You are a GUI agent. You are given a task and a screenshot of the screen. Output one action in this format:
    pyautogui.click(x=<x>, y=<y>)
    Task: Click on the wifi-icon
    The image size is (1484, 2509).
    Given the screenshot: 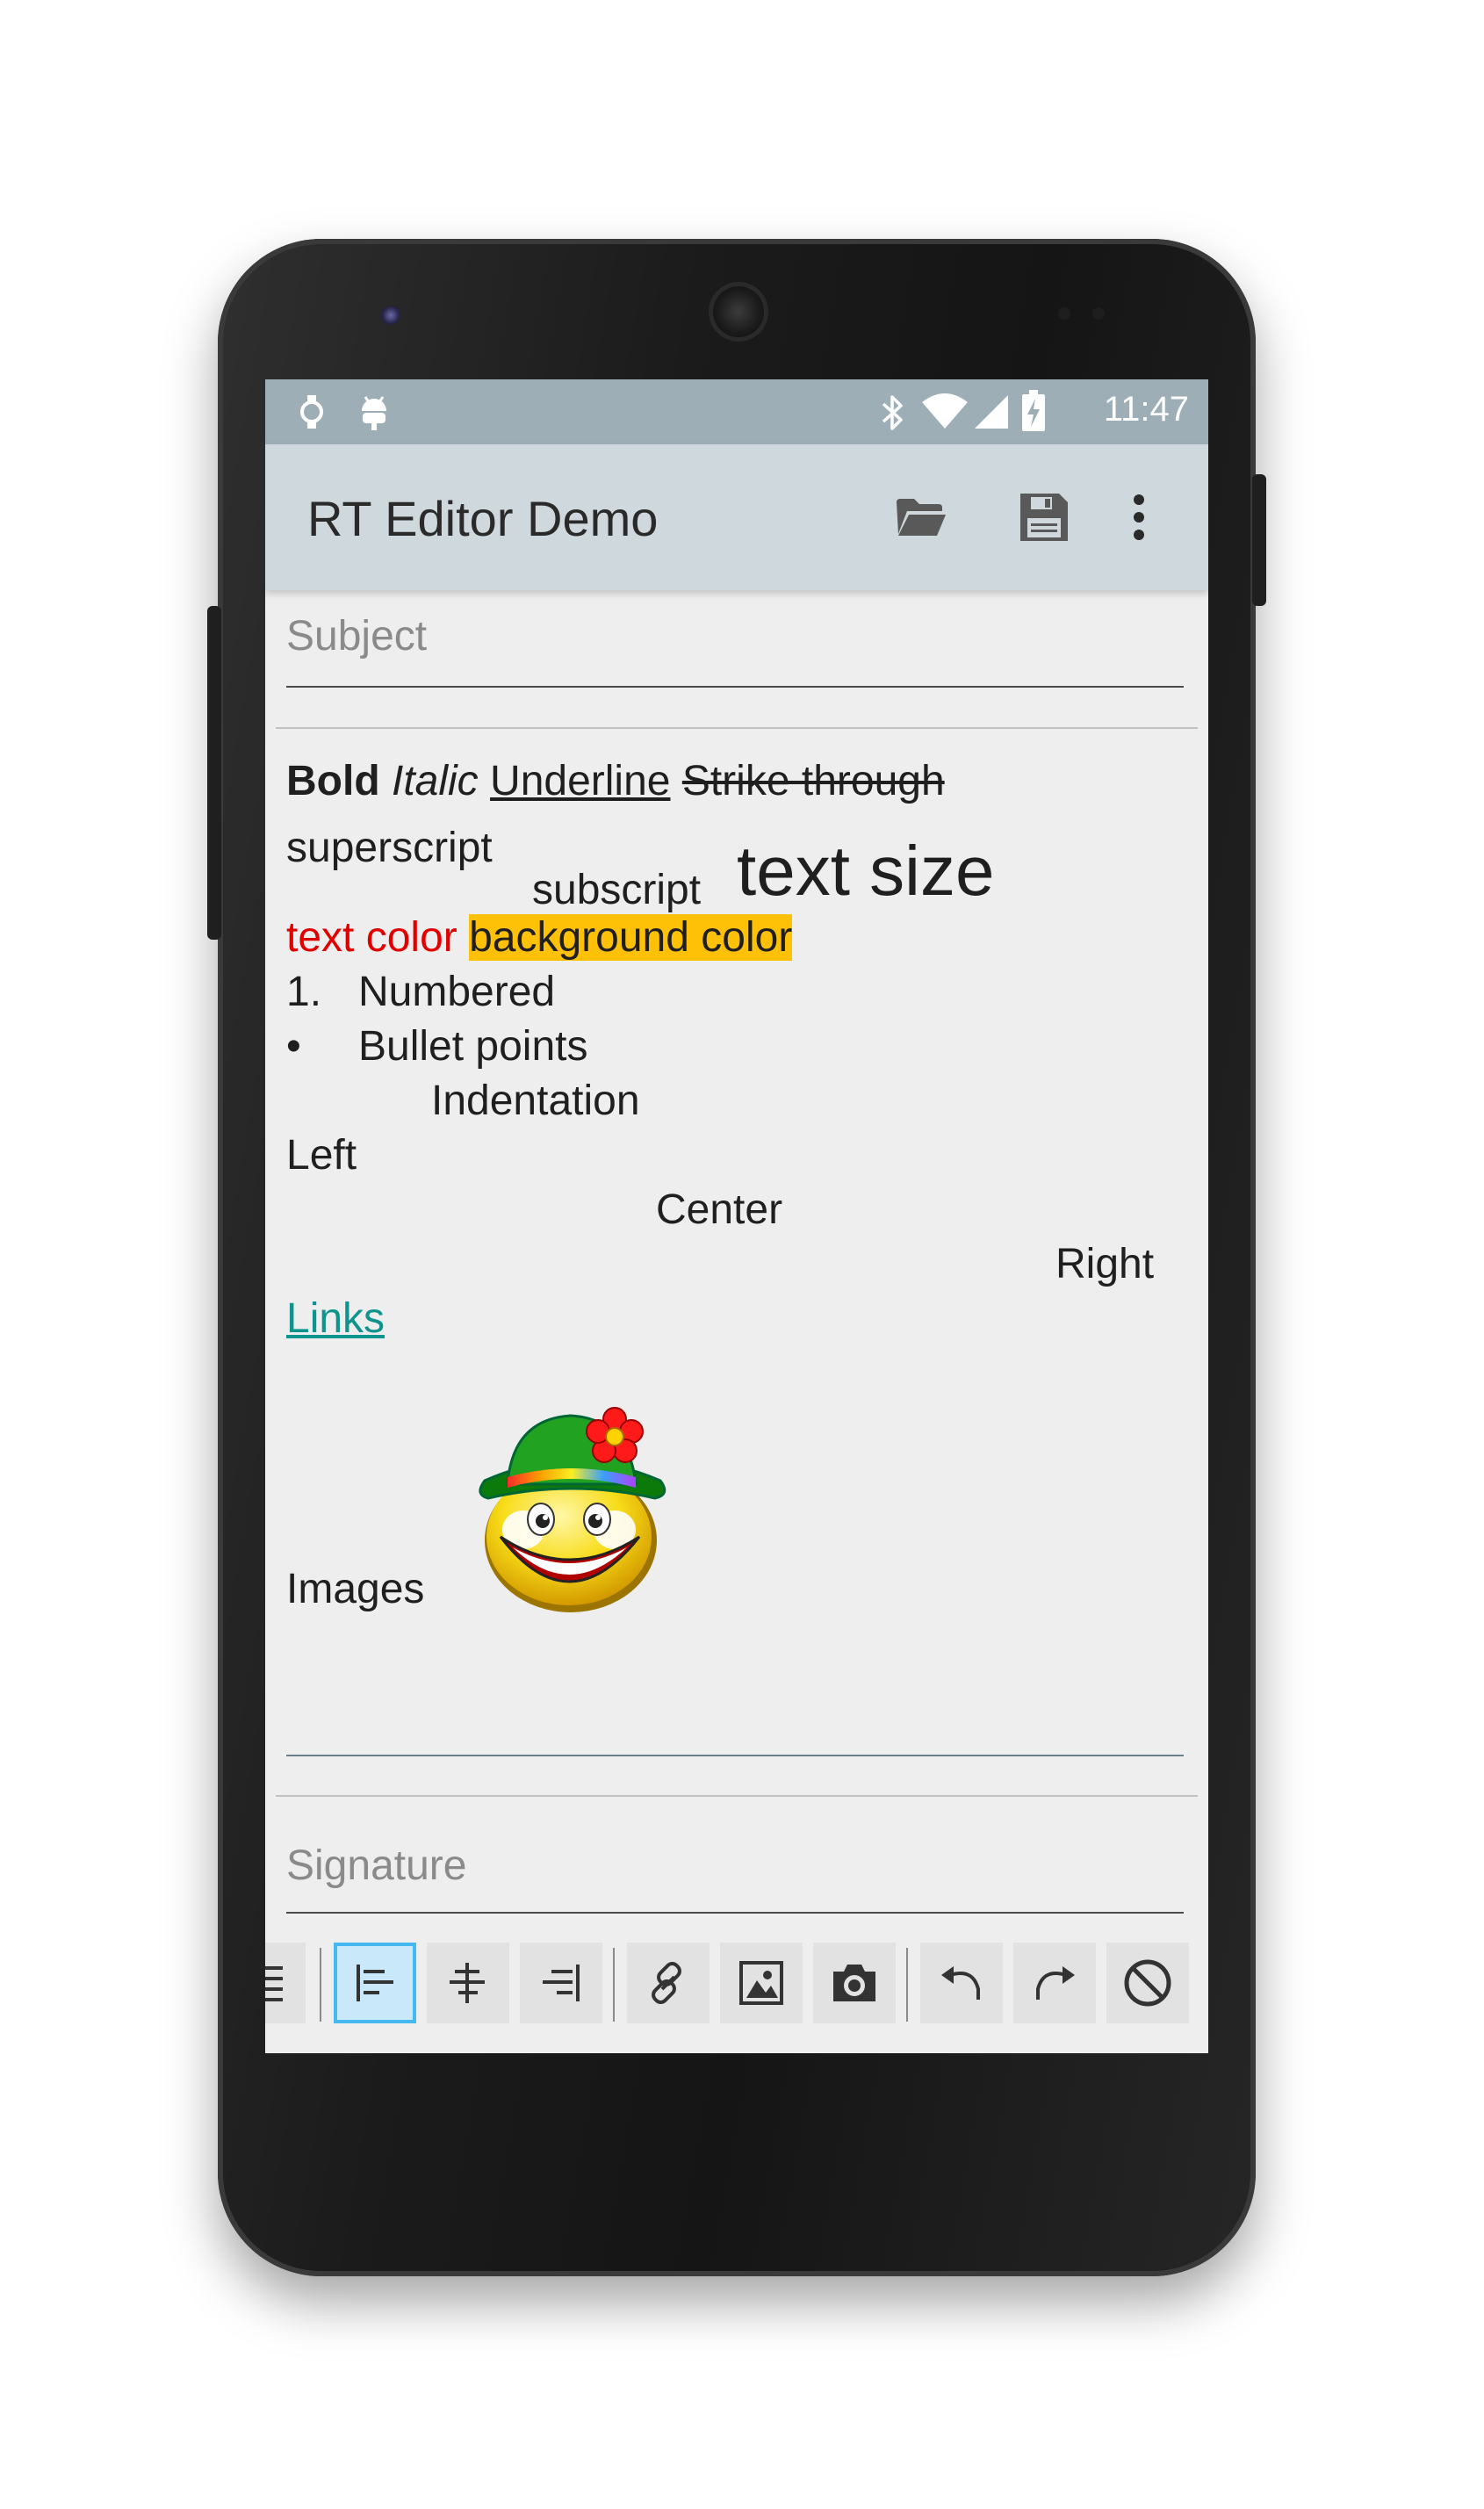 What is the action you would take?
    pyautogui.click(x=944, y=413)
    